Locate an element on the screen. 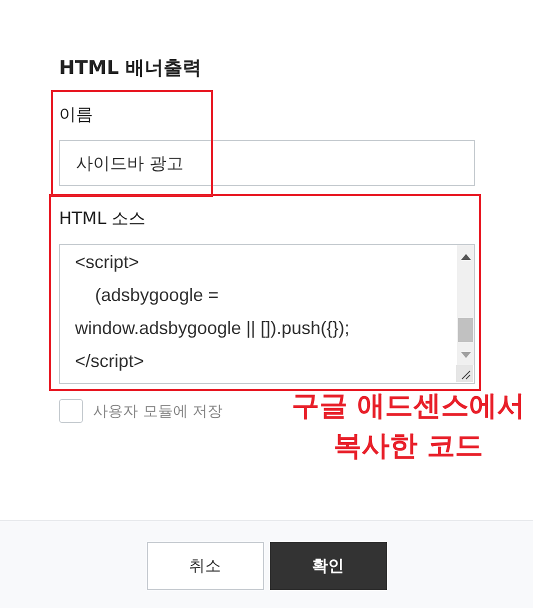 This screenshot has height=608, width=533. code-line: </script> is located at coordinates (110, 361).